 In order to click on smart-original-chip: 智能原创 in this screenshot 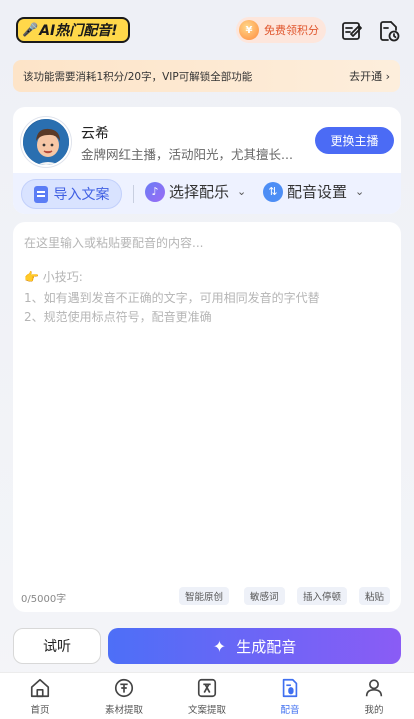, I will do `click(204, 596)`.